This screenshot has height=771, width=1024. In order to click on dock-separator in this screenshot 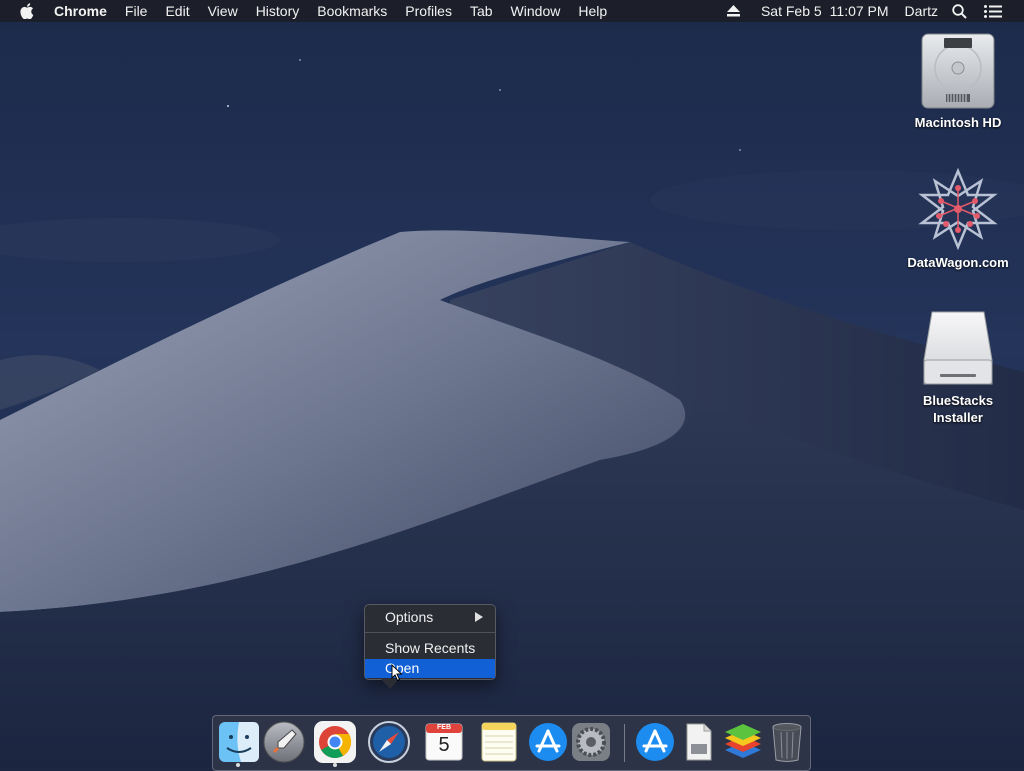, I will do `click(624, 743)`.